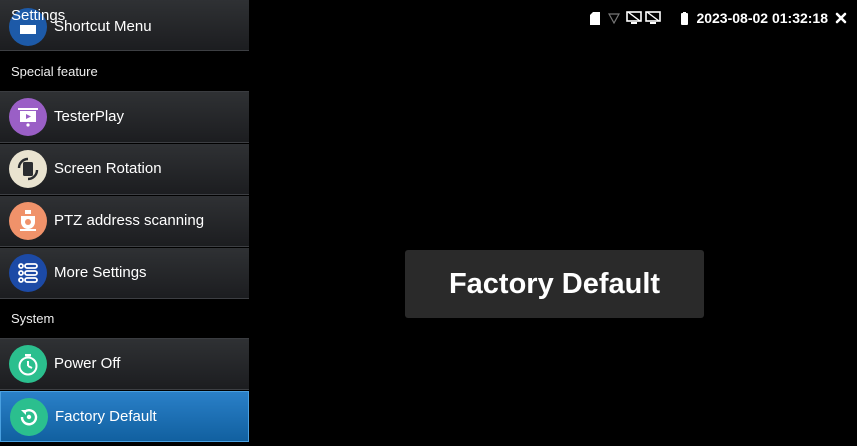  What do you see at coordinates (33, 318) in the screenshot?
I see `section-title: System` at bounding box center [33, 318].